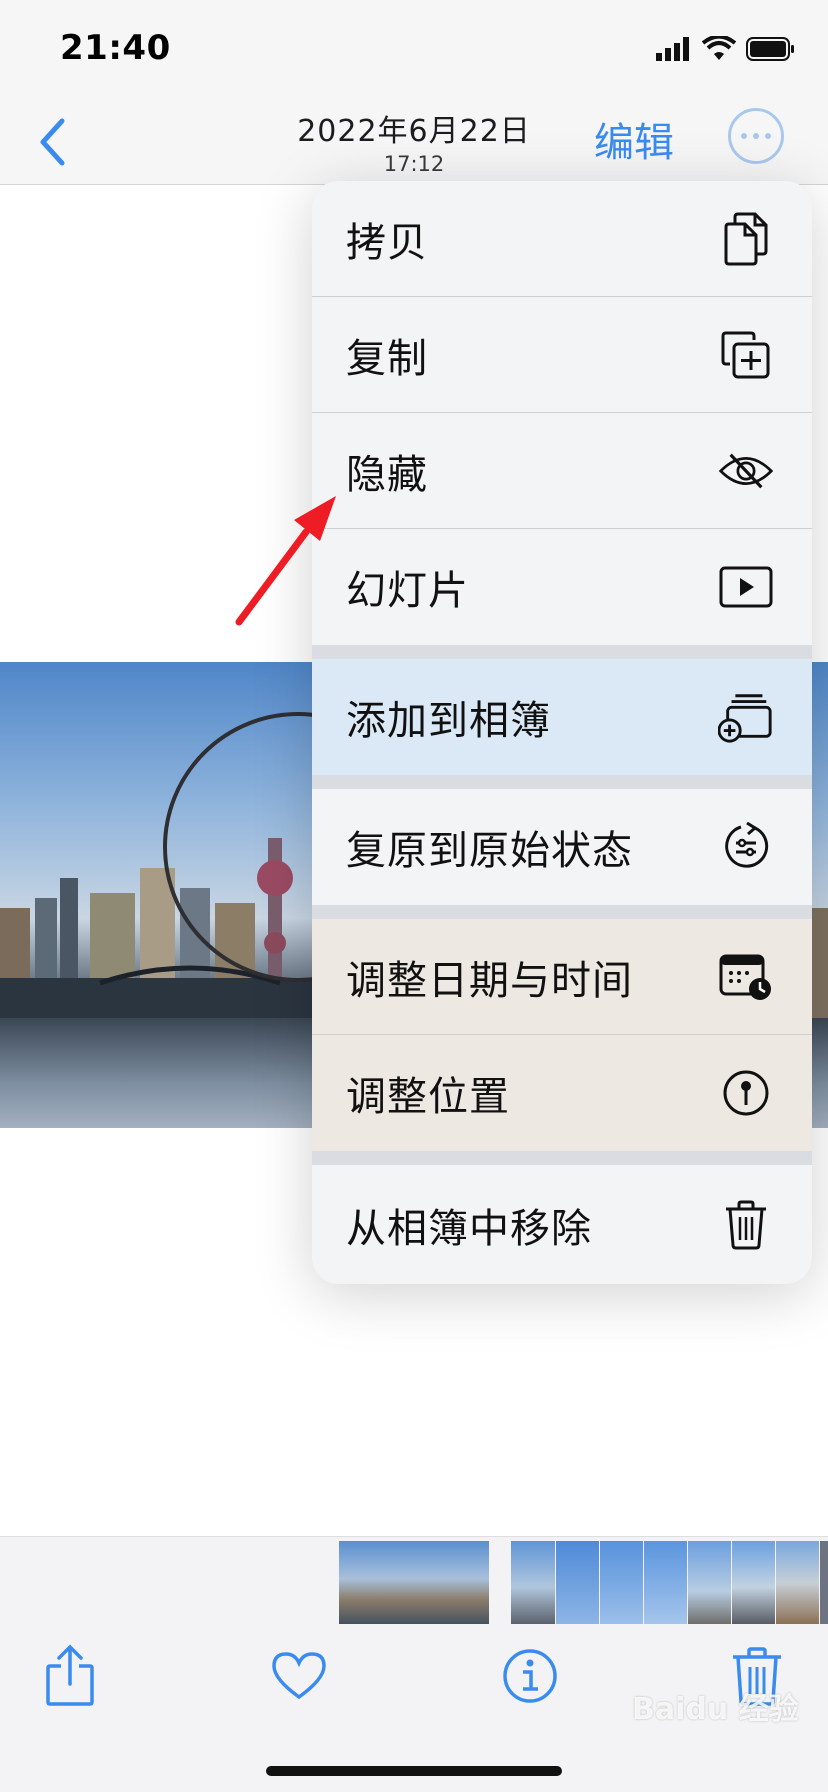  I want to click on nav-title: 2022年6月22日 17:12, so click(414, 141).